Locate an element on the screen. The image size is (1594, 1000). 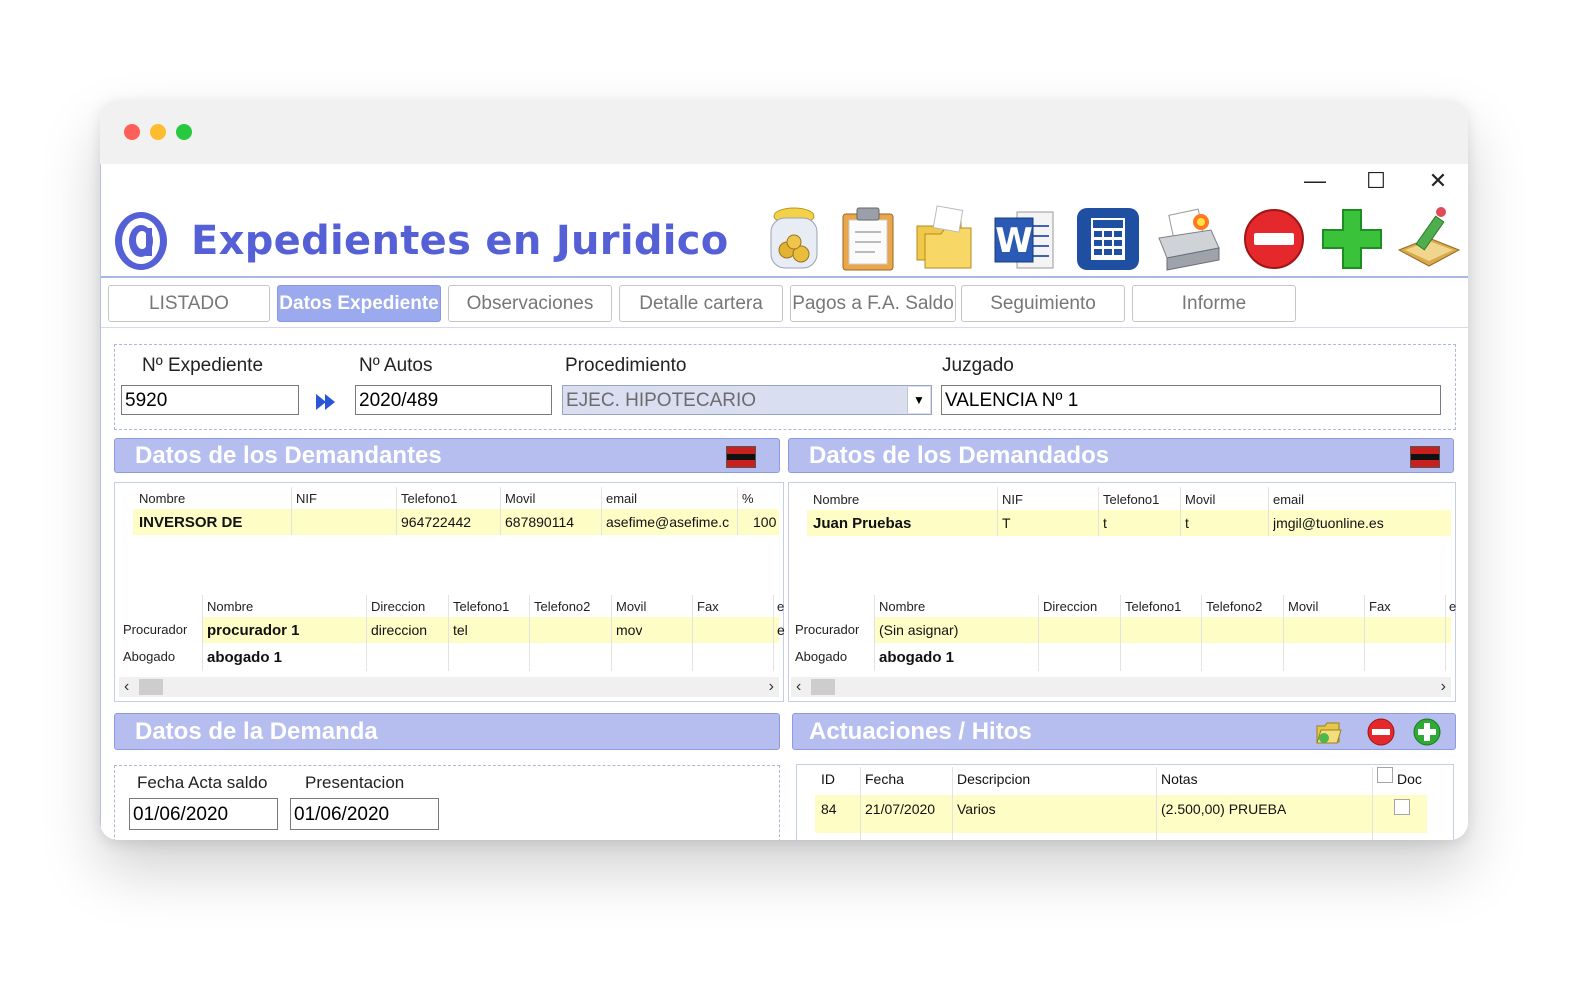
minimize-button: — is located at coordinates (1315, 181).